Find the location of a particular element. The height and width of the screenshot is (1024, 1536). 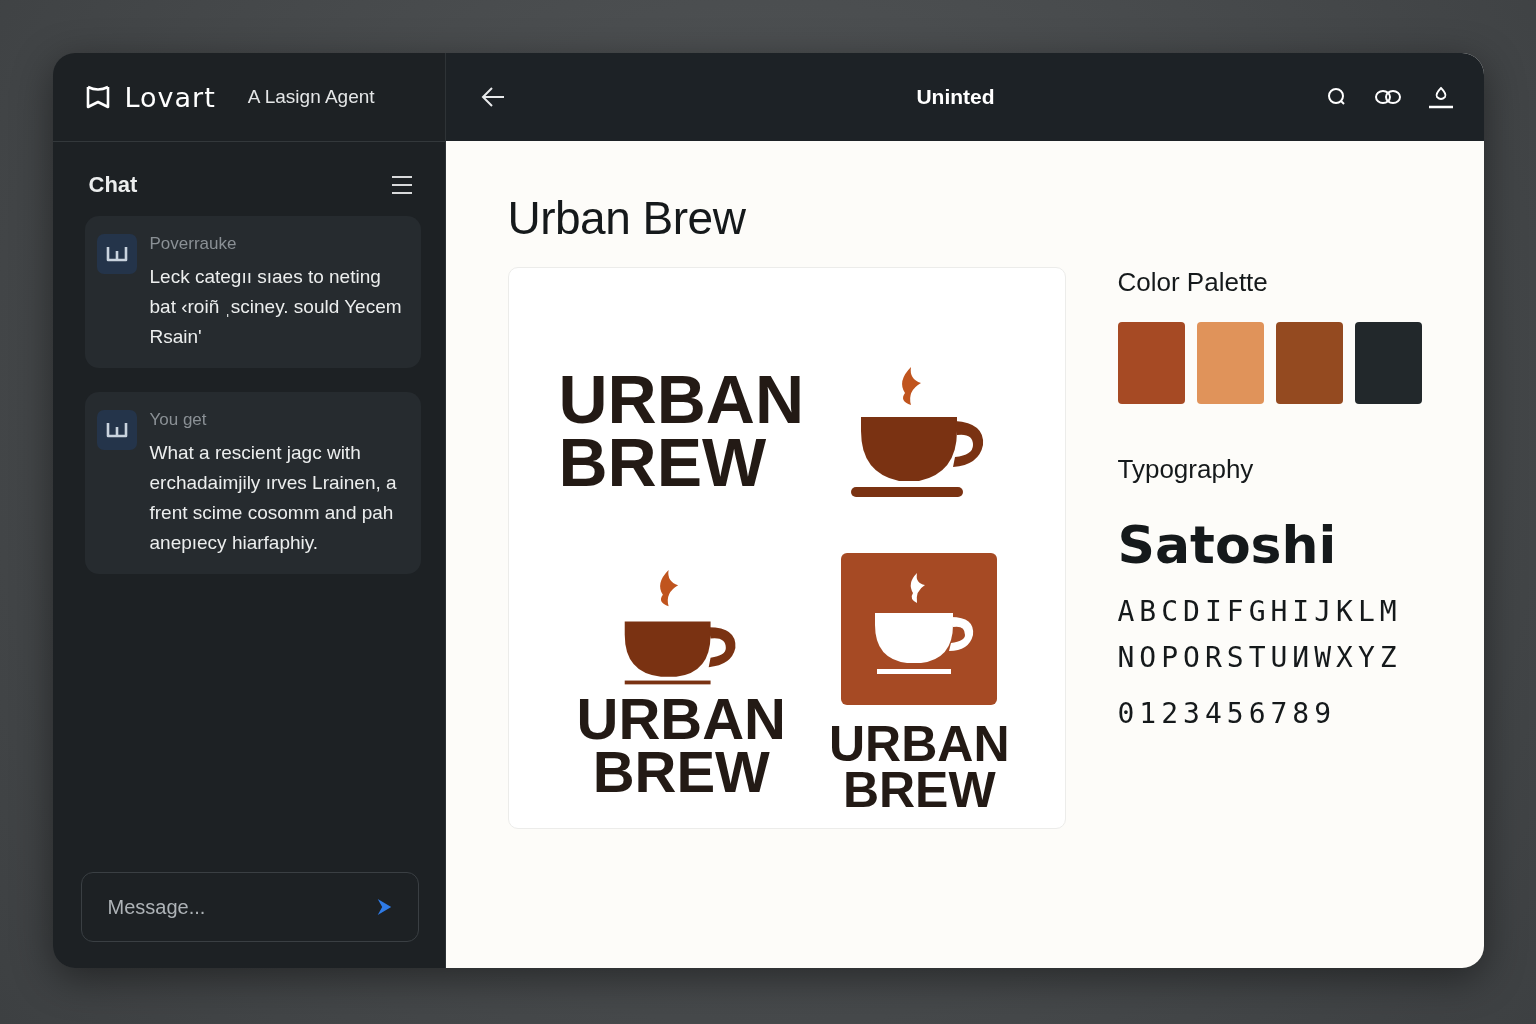

glyph-sample: ABCDIFGHIJKLM is located at coordinates (1260, 612).